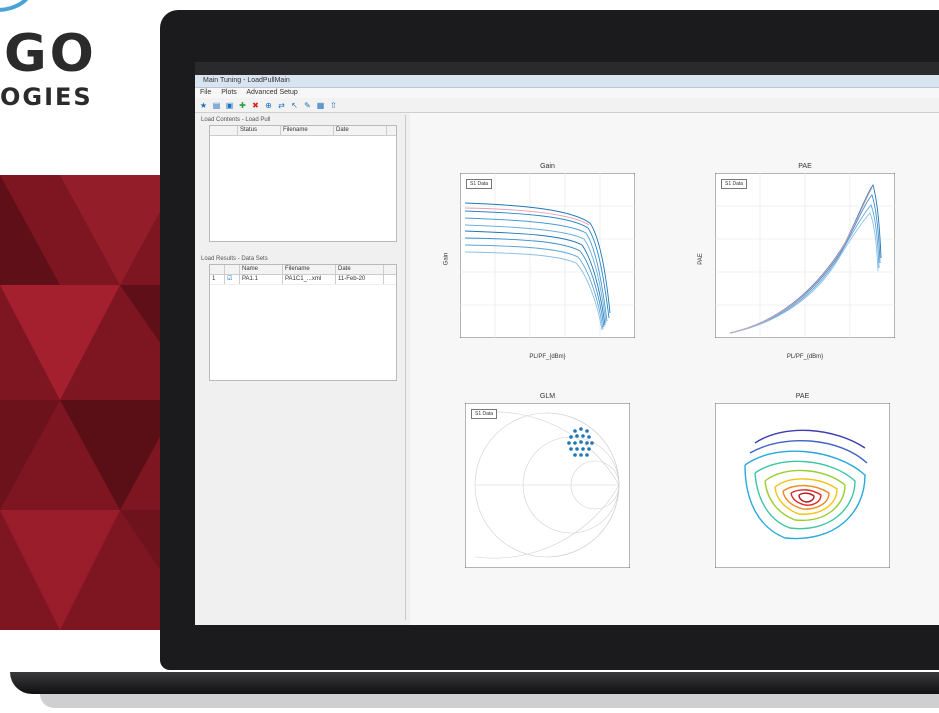 The height and width of the screenshot is (713, 939). Describe the element at coordinates (547, 166) in the screenshot. I see `gain-plot-title: Gain` at that location.